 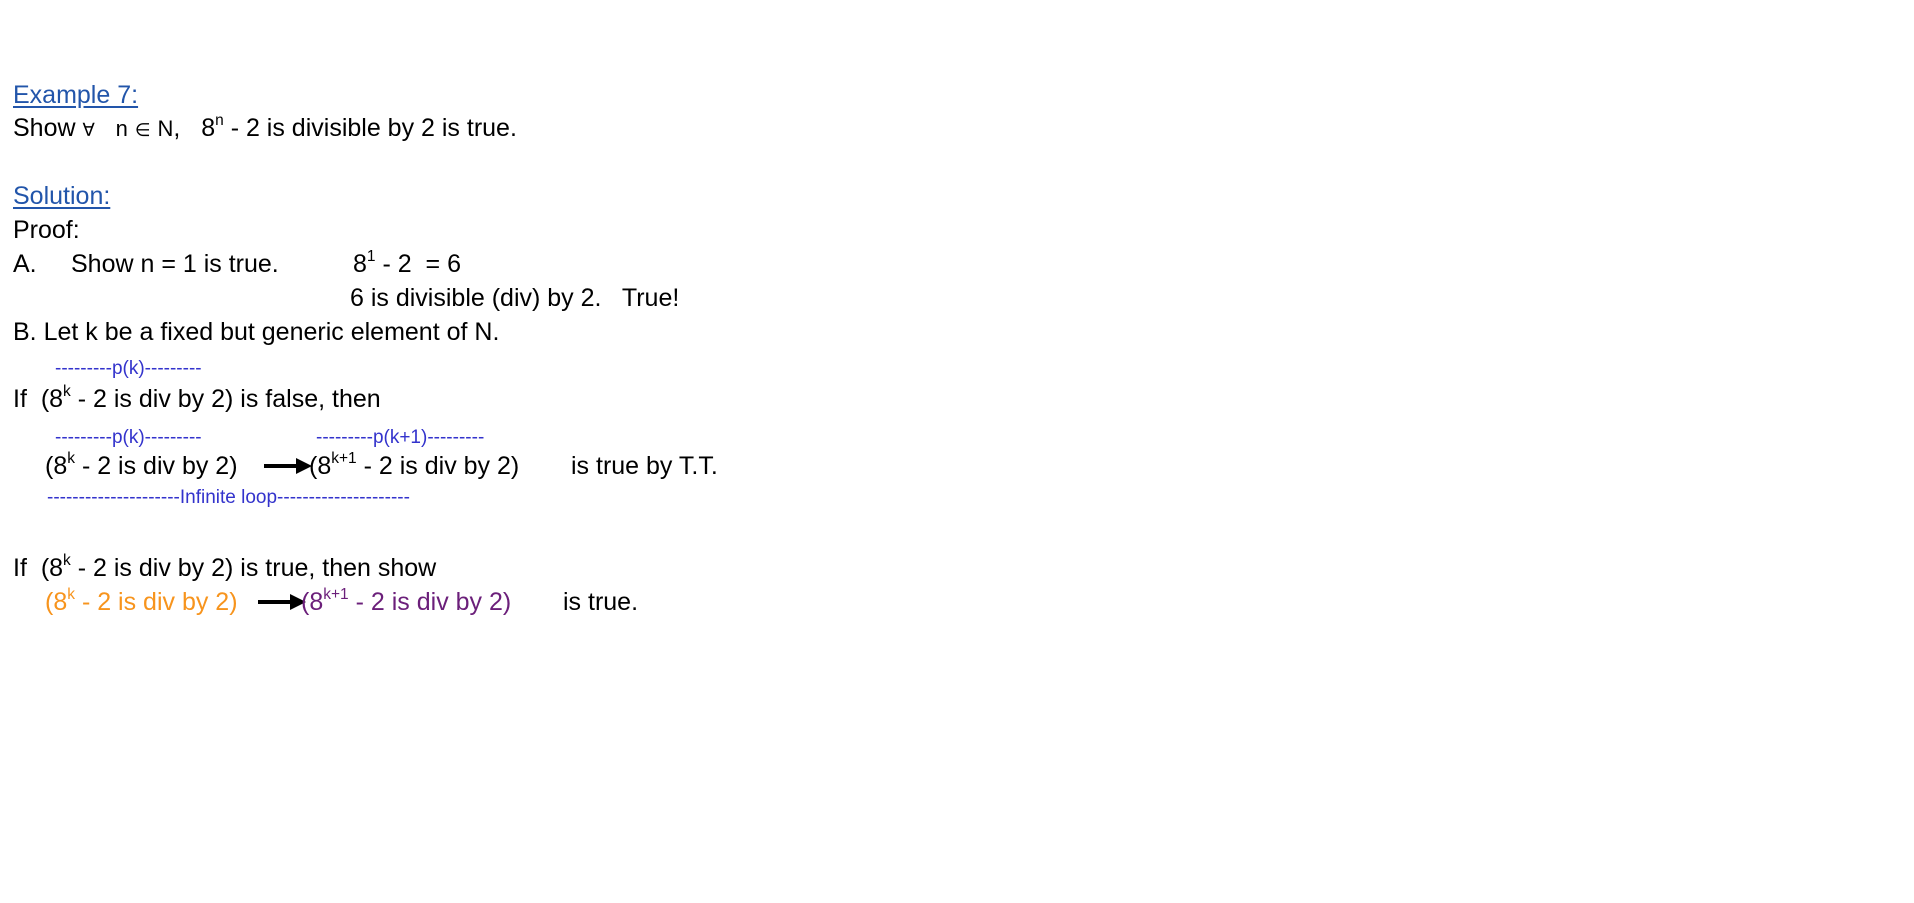 What do you see at coordinates (76, 95) in the screenshot?
I see `example-heading: Example 7:` at bounding box center [76, 95].